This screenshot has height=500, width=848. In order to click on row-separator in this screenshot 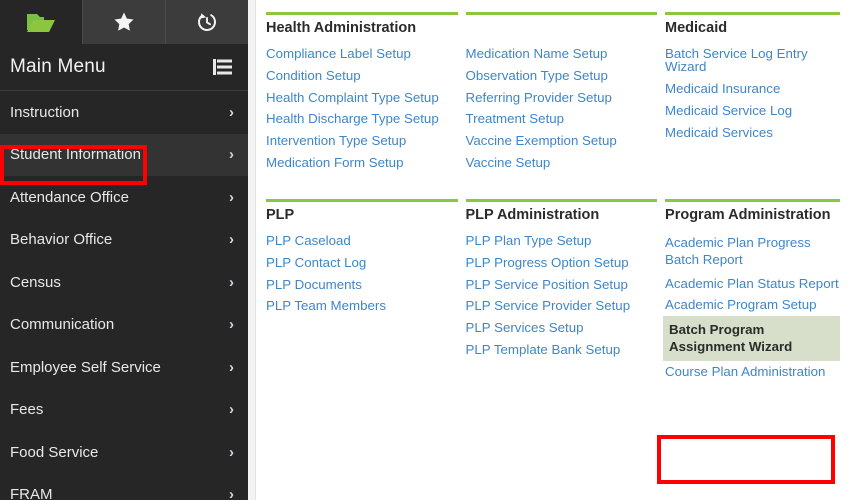, I will do `click(557, 186)`.